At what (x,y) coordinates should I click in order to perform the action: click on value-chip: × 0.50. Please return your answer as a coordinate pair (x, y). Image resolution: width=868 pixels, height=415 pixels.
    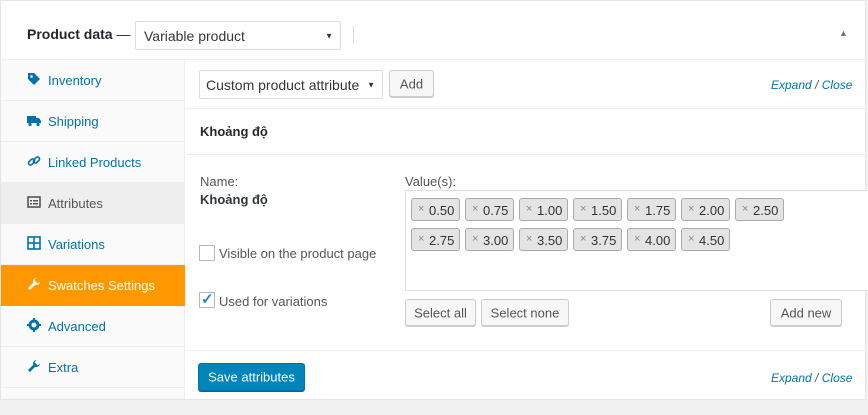
    Looking at the image, I should click on (435, 209).